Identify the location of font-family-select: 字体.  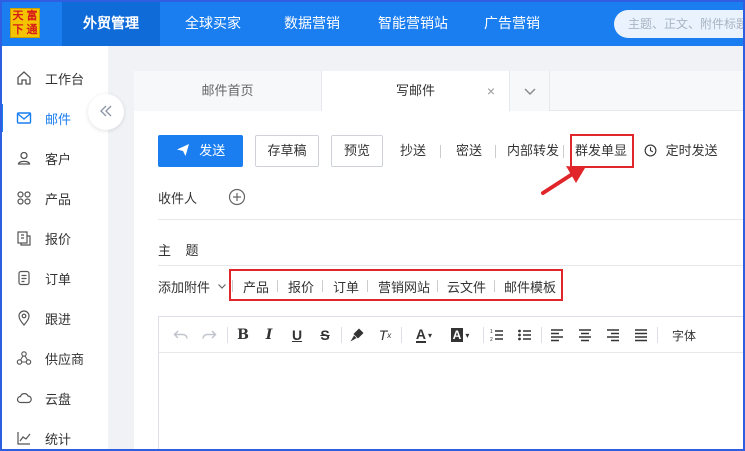
(684, 335).